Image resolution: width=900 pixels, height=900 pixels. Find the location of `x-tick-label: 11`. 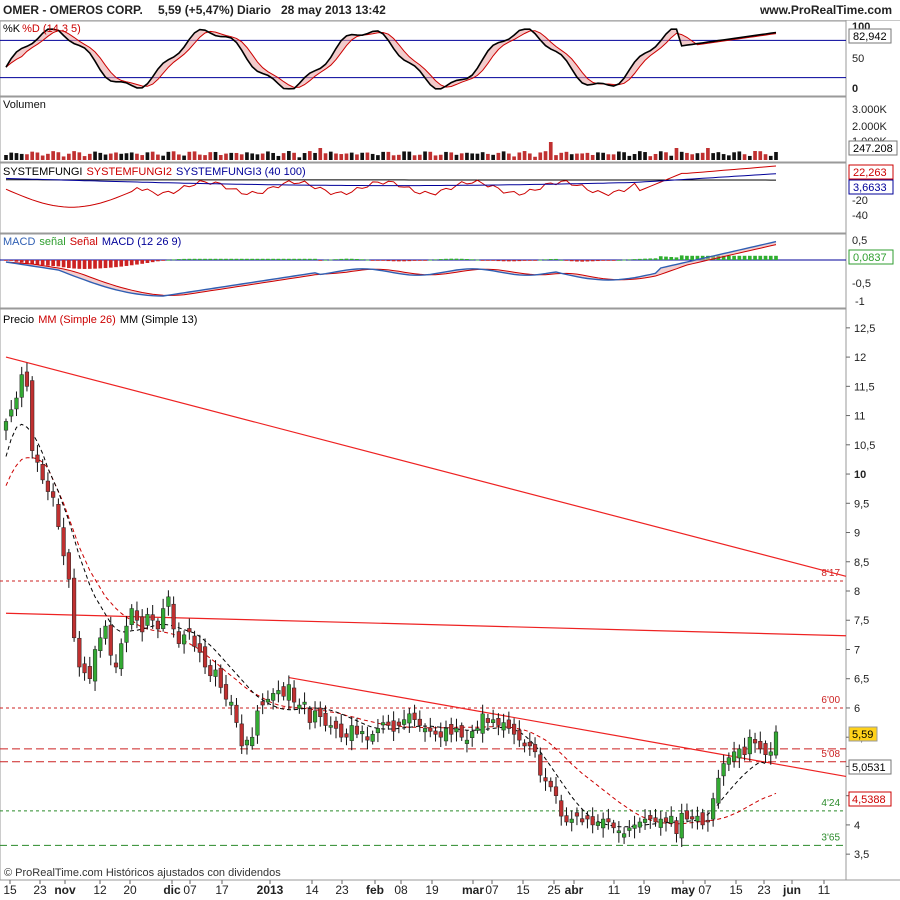

x-tick-label: 11 is located at coordinates (614, 890).